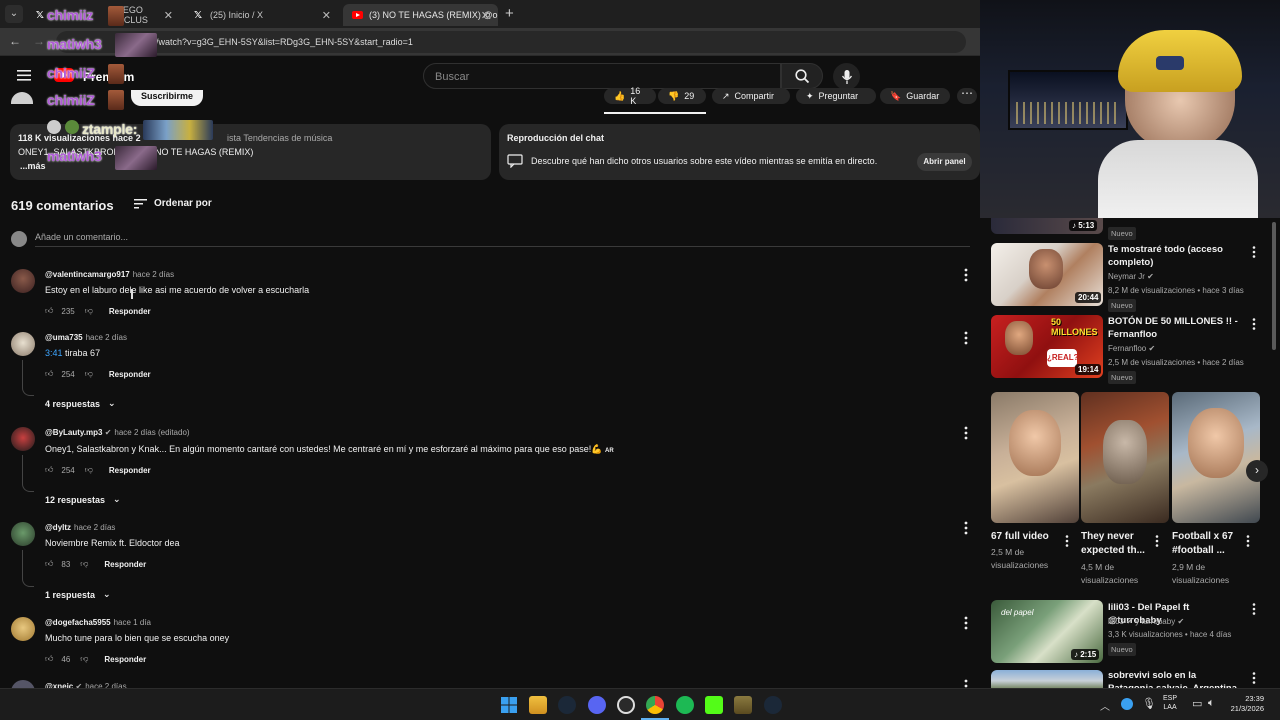 The width and height of the screenshot is (1280, 720). I want to click on forward-arrow-icon: →, so click(39, 41).